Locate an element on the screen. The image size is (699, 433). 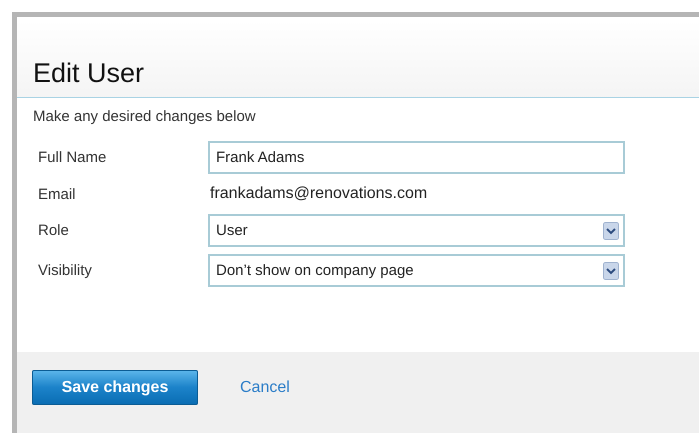
dropdown-field: User is located at coordinates (416, 230).